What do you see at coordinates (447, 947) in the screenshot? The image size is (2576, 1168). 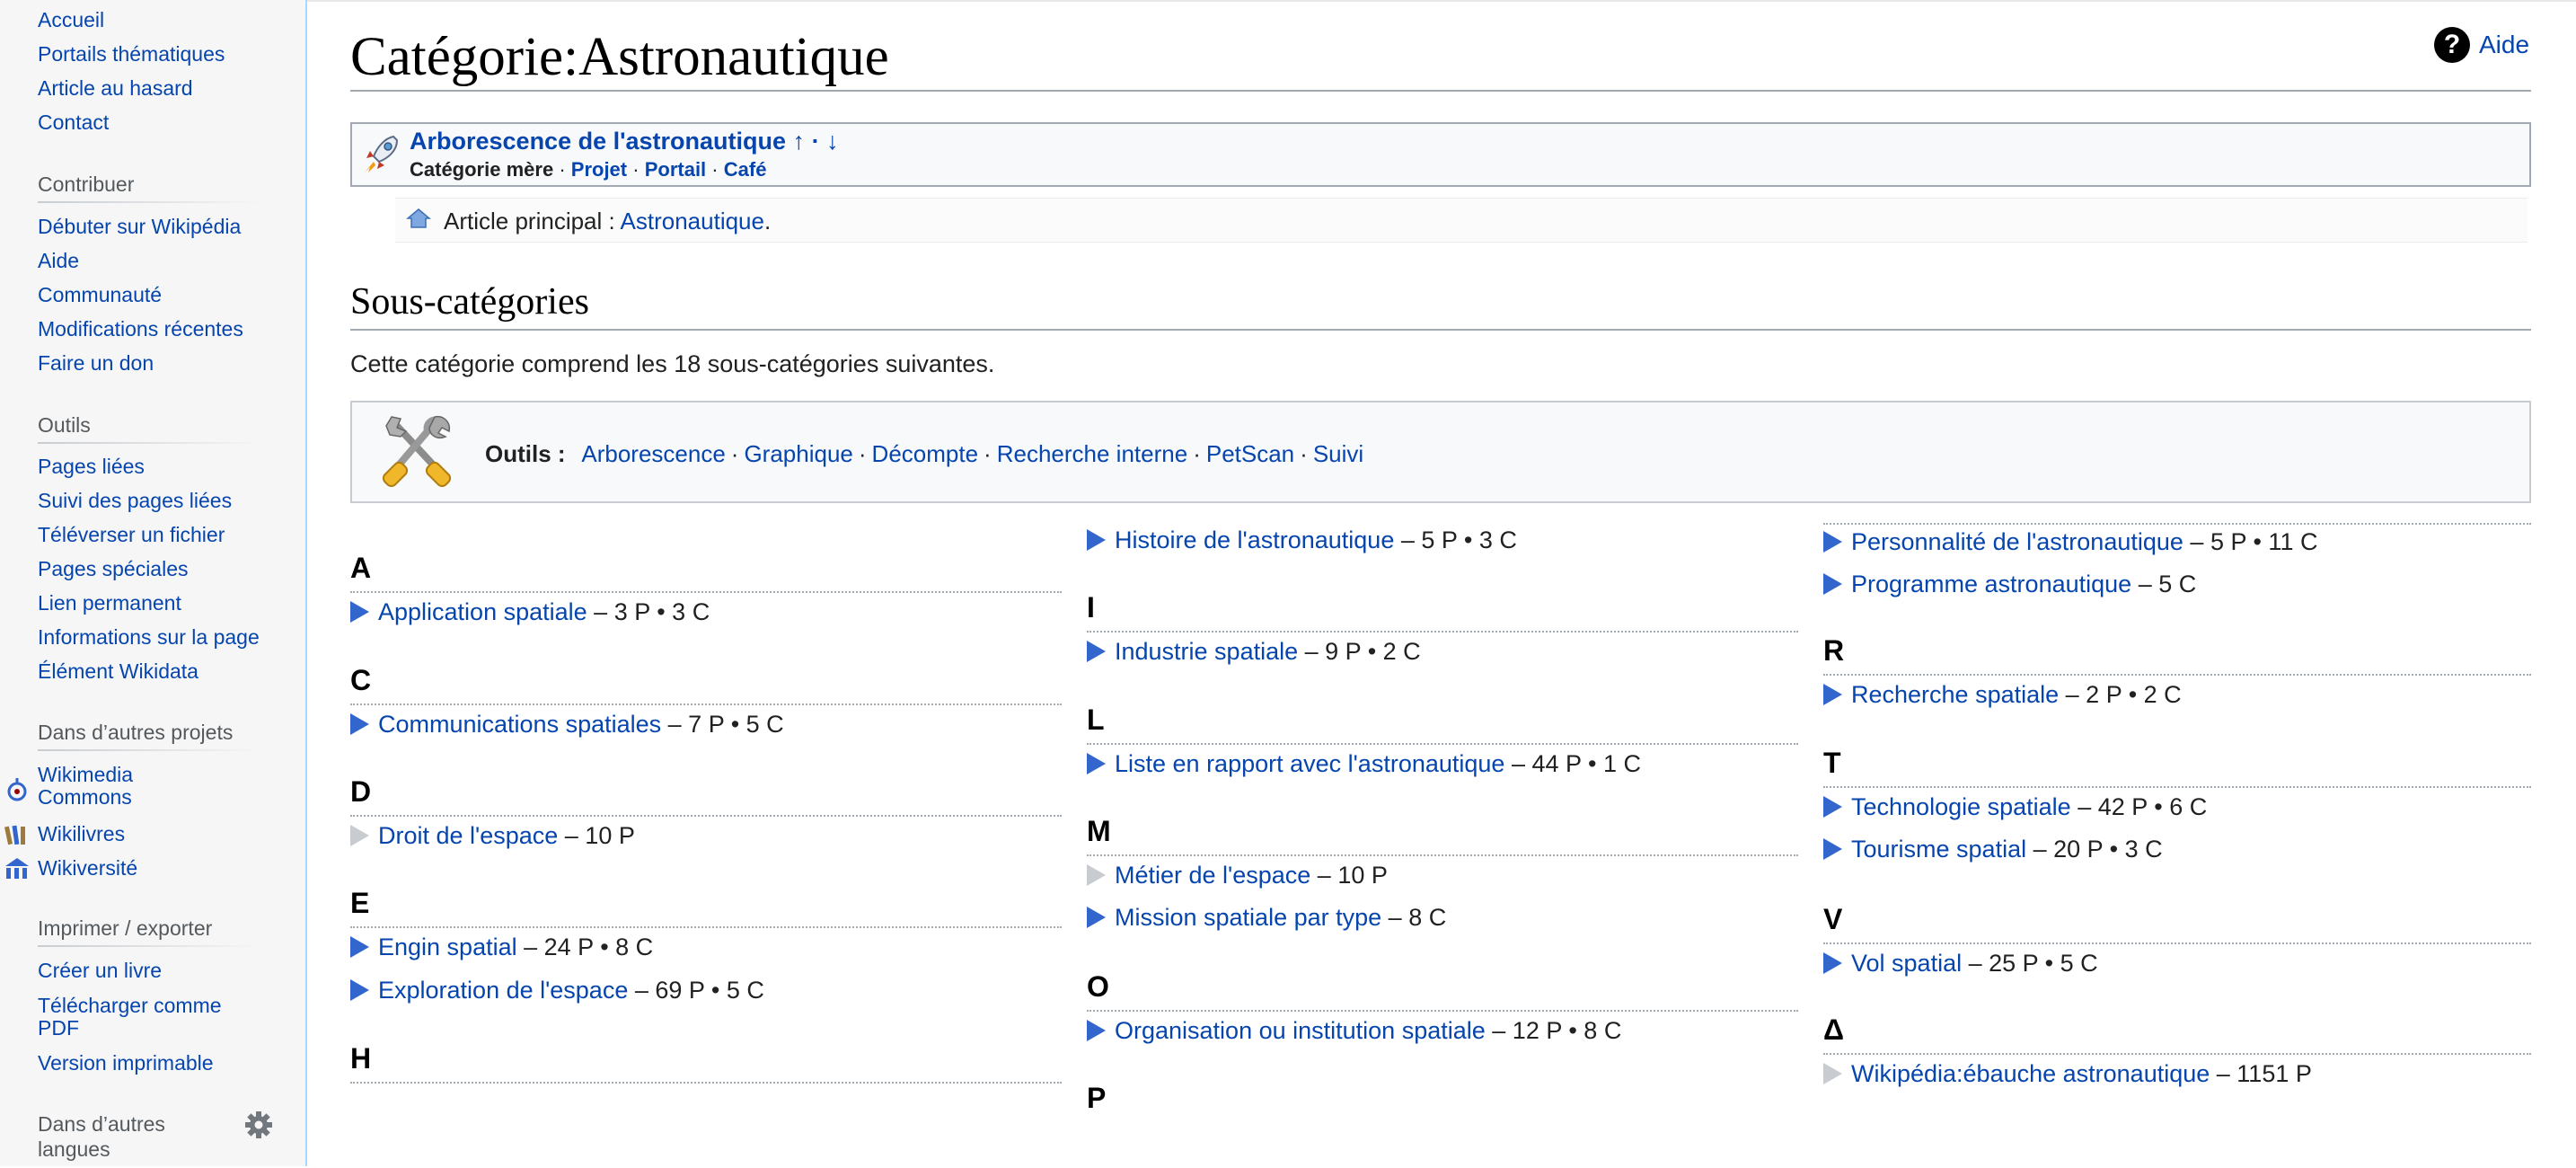 I see `subcategory-link: Engin spatial` at bounding box center [447, 947].